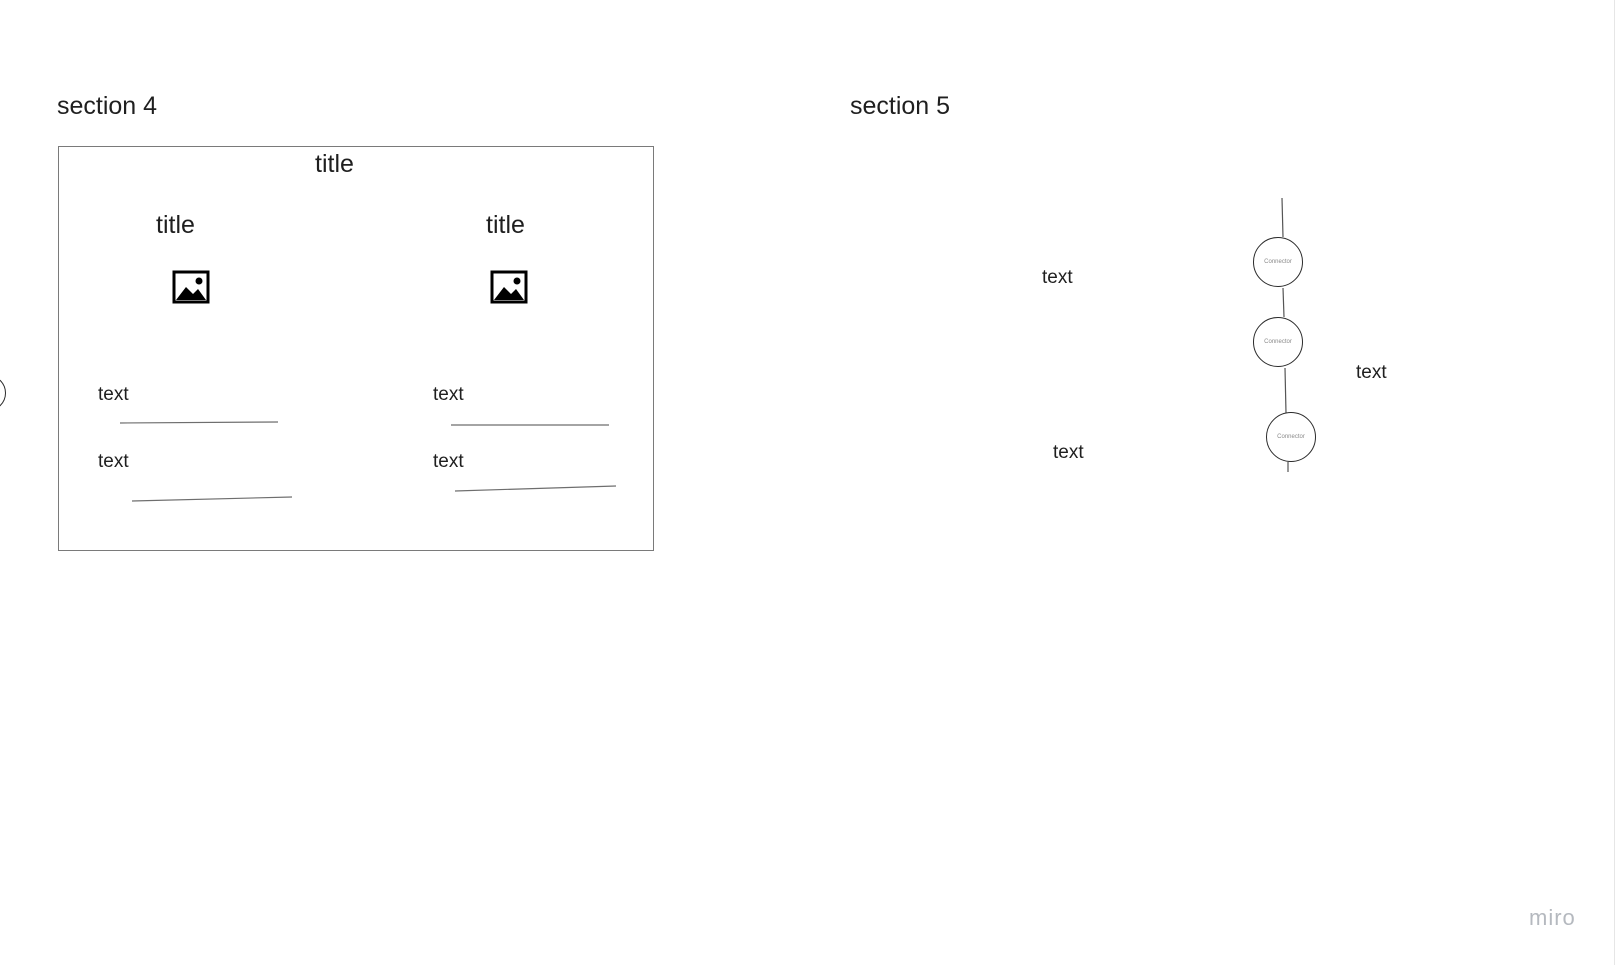 This screenshot has height=965, width=1618. I want to click on section-5-title: section 5, so click(900, 106).